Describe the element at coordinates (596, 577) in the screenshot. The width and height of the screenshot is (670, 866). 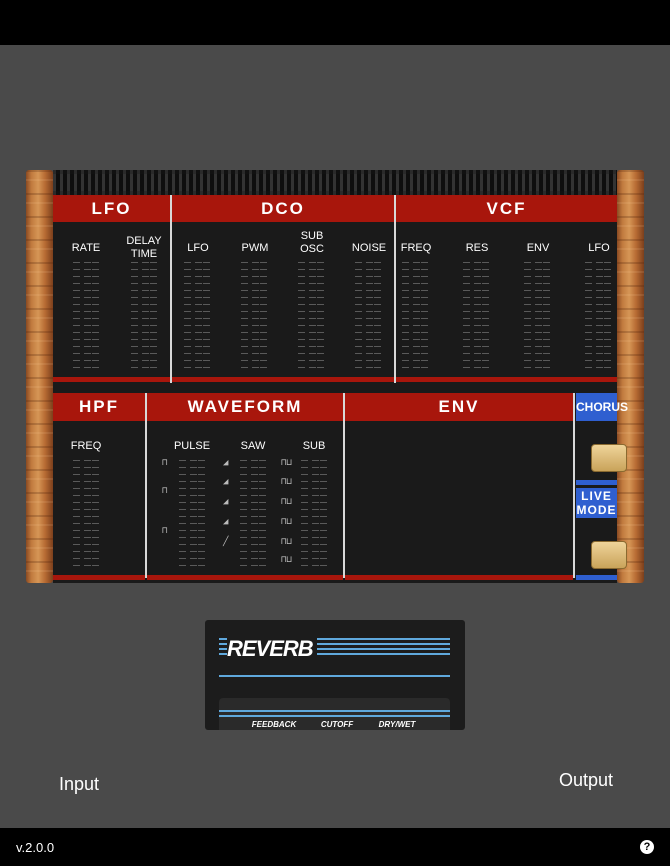
I see `live-mode-bar` at that location.